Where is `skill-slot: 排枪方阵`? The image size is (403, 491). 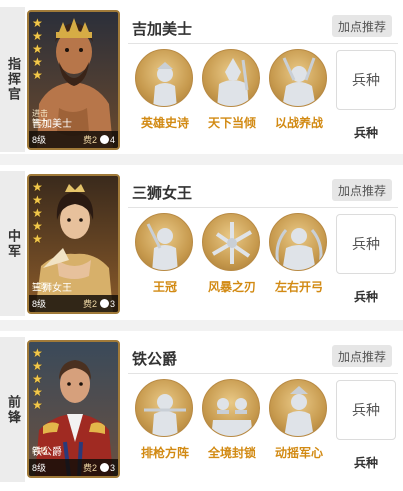
skill-slot: 排枪方阵 is located at coordinates (166, 424).